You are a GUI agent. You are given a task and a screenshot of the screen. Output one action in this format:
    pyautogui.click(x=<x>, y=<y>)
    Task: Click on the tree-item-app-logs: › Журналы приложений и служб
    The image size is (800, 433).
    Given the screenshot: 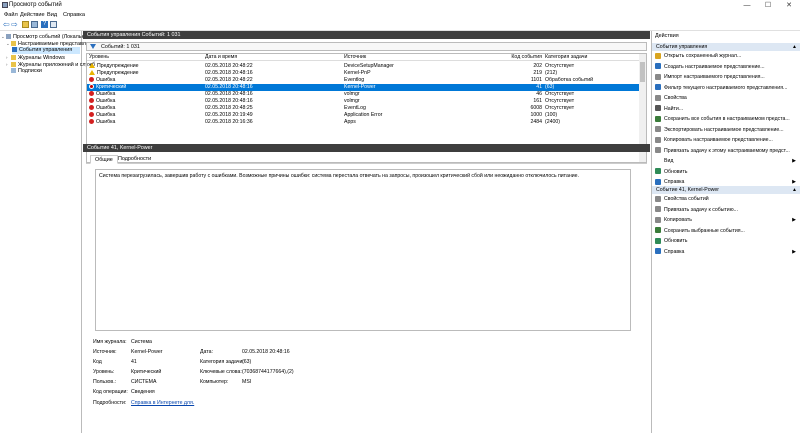 What is the action you would take?
    pyautogui.click(x=50, y=64)
    